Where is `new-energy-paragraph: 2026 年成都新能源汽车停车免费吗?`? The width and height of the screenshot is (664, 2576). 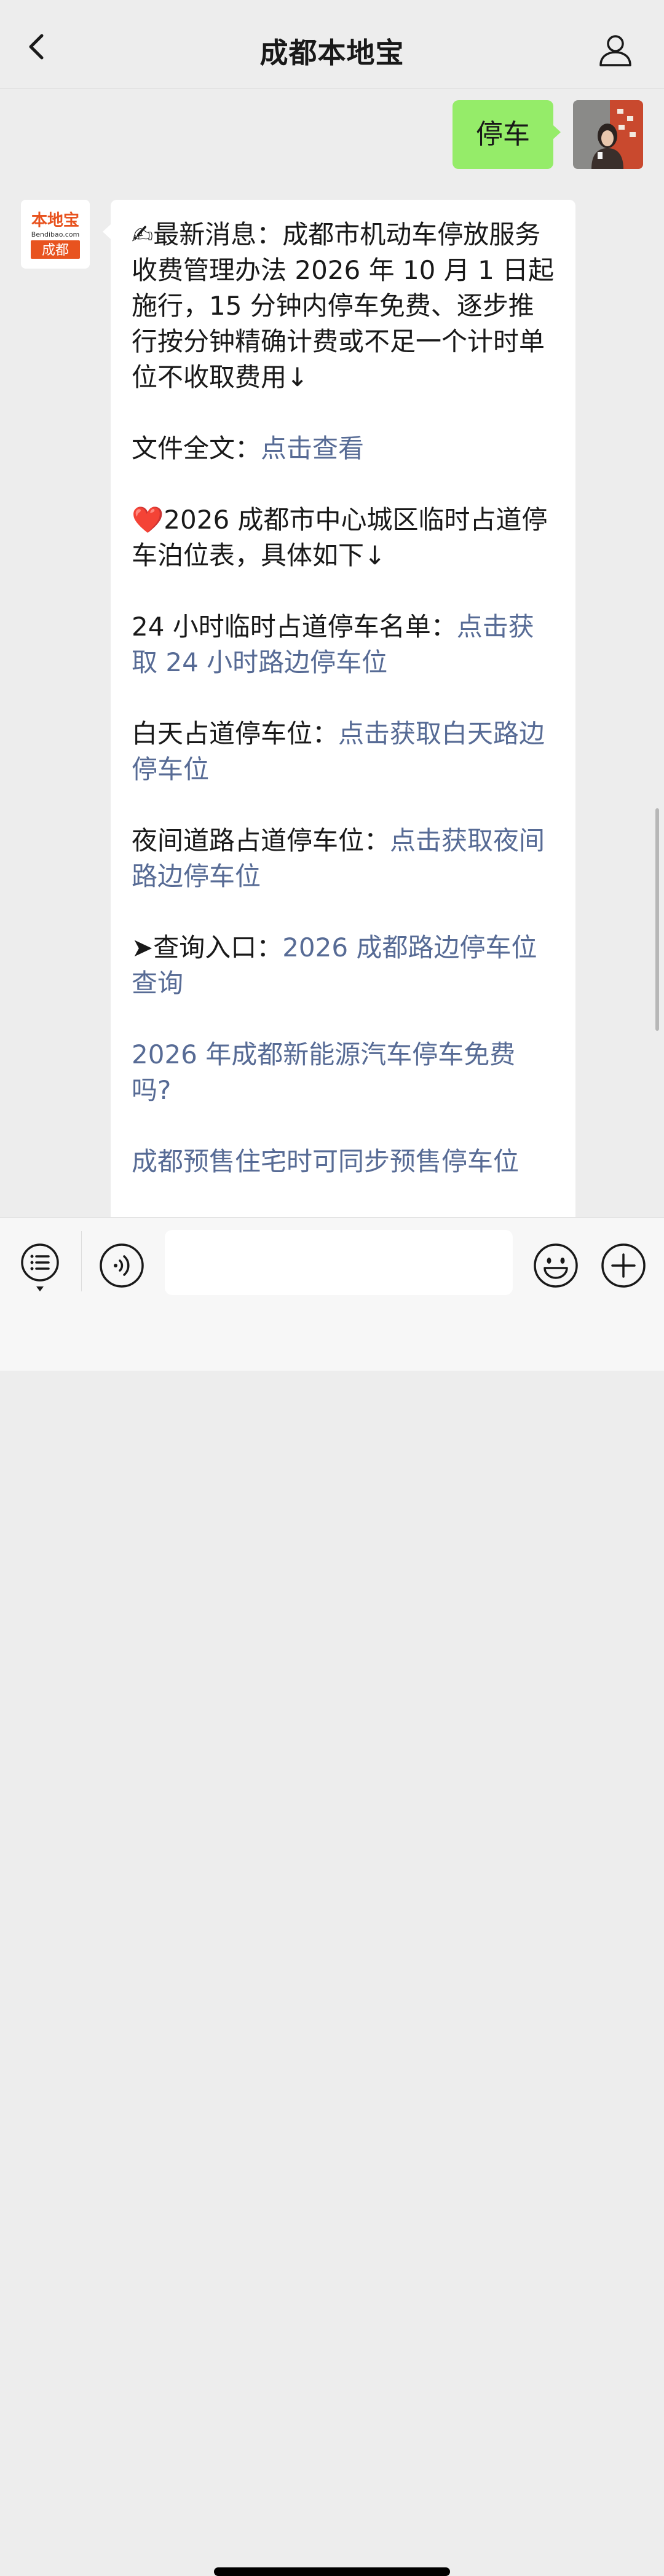 new-energy-paragraph: 2026 年成都新能源汽车停车免费吗? is located at coordinates (343, 1072).